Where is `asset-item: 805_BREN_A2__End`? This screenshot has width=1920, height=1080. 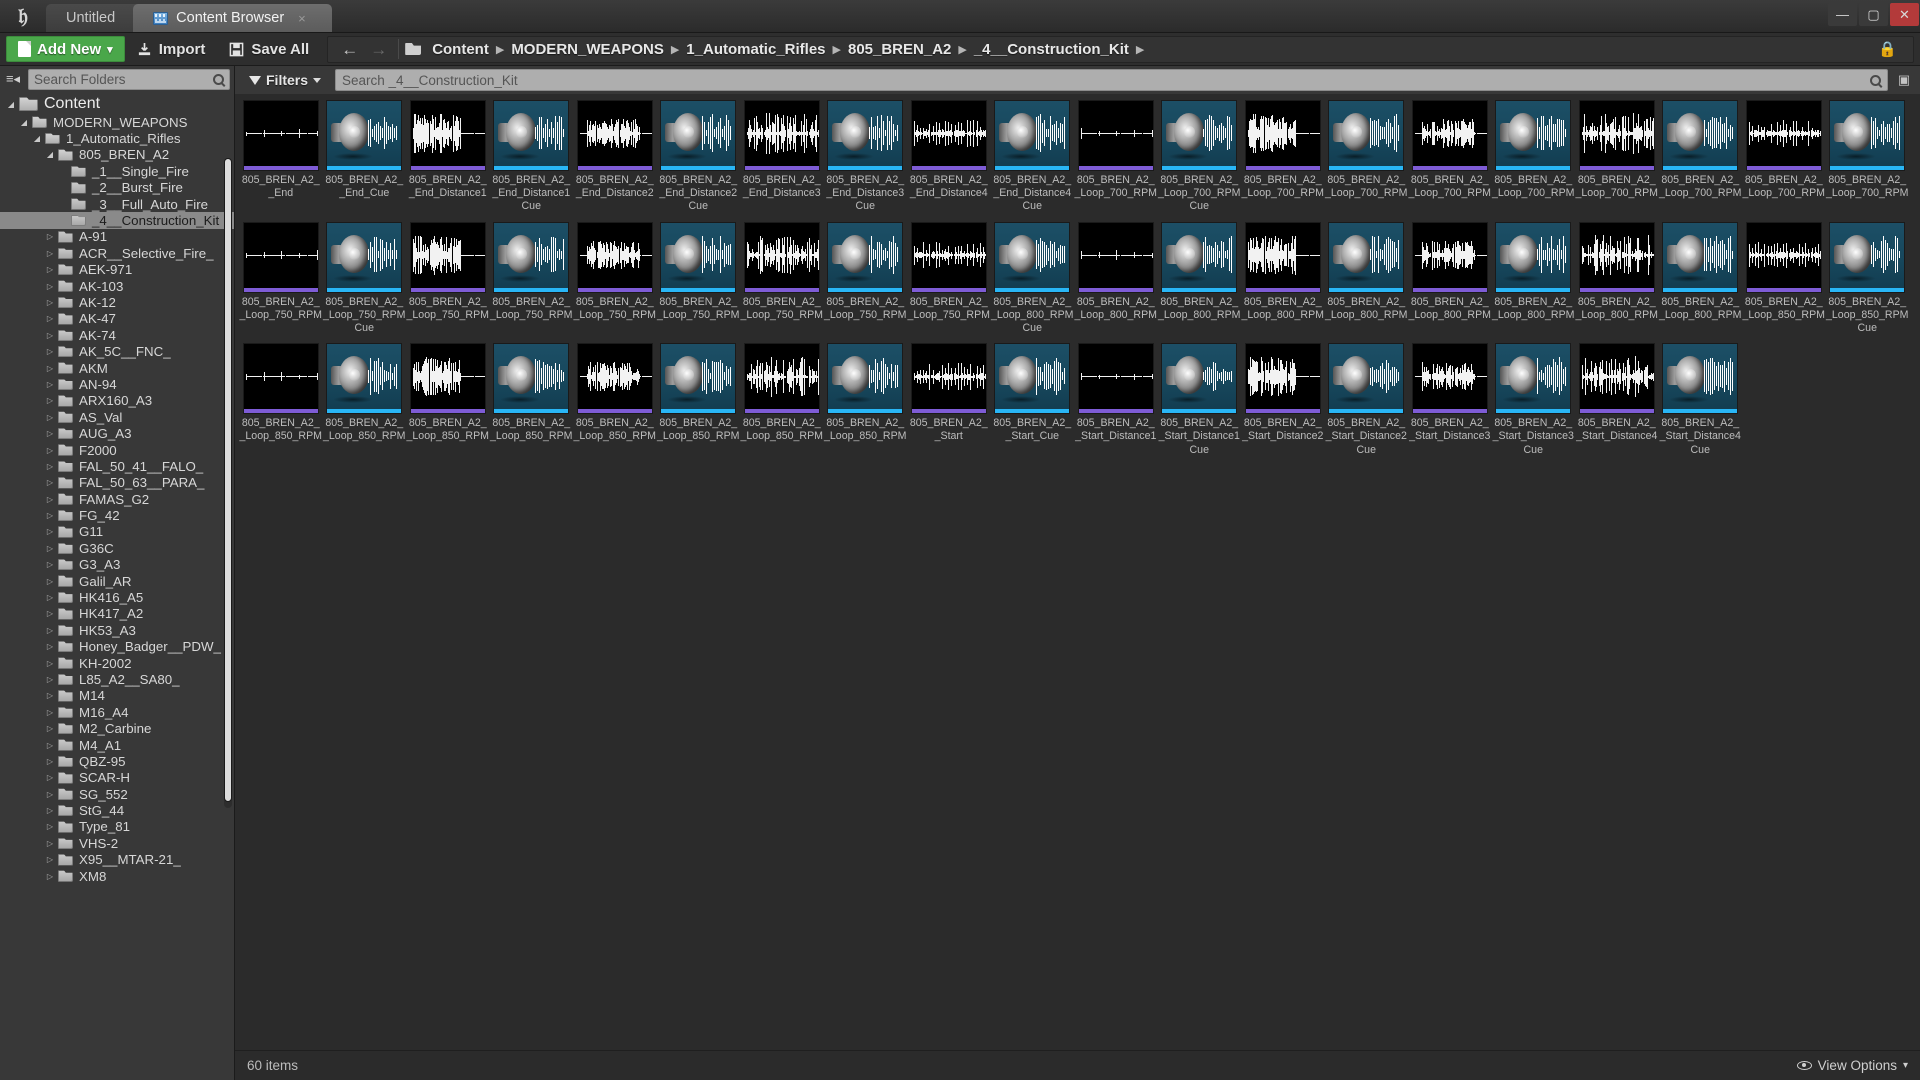
asset-item: 805_BREN_A2__End is located at coordinates (281, 157).